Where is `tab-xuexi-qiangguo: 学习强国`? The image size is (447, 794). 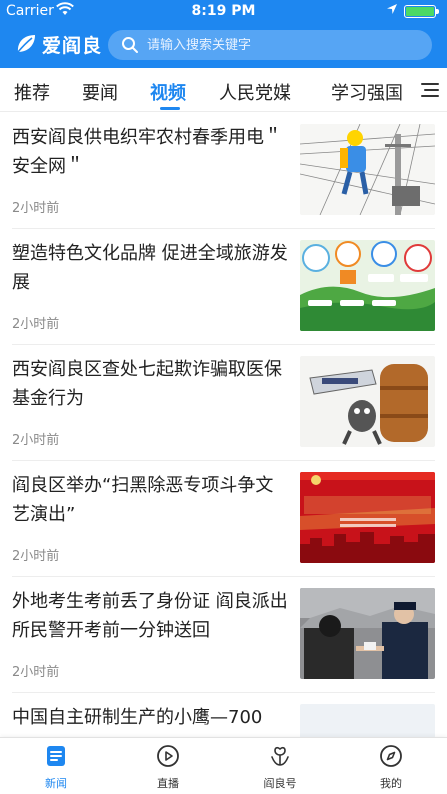 tab-xuexi-qiangguo: 学习强国 is located at coordinates (367, 92).